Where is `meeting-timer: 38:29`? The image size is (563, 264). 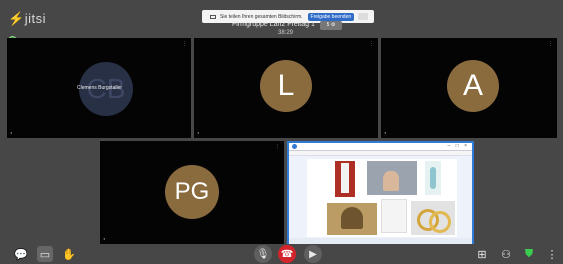
meeting-timer: 38:29 is located at coordinates (286, 33).